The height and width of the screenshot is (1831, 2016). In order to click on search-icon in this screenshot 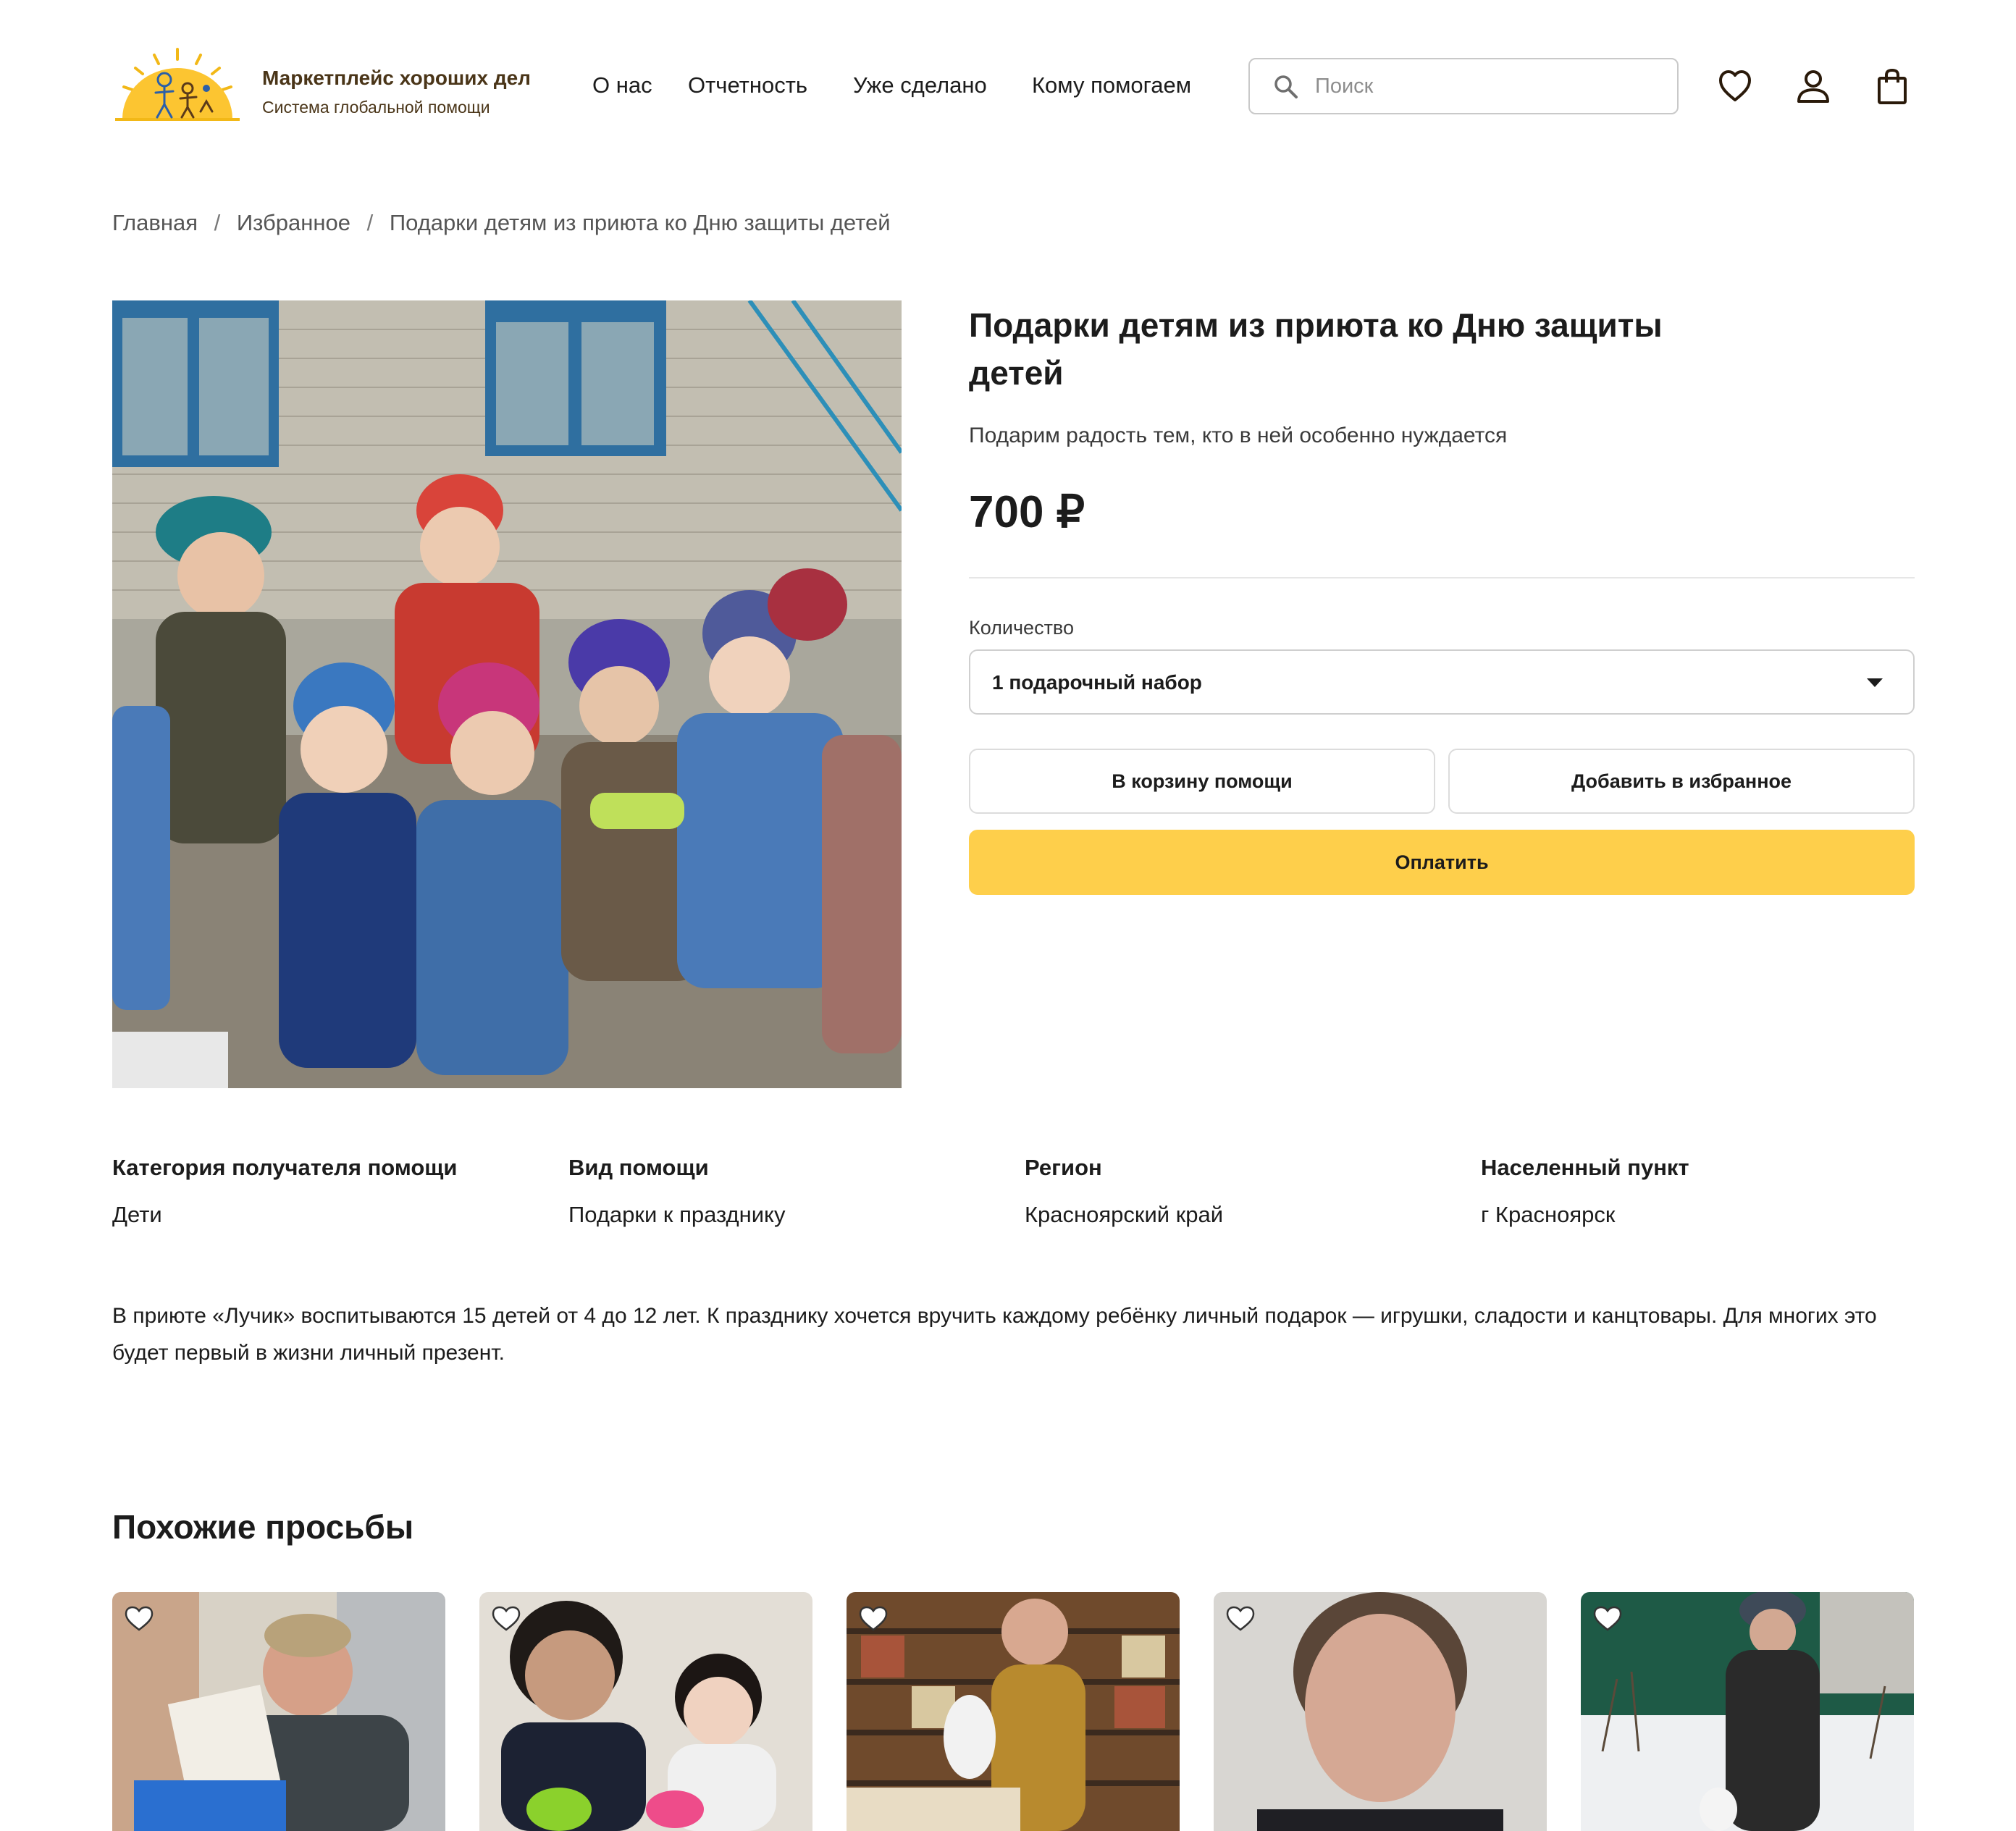, I will do `click(1286, 87)`.